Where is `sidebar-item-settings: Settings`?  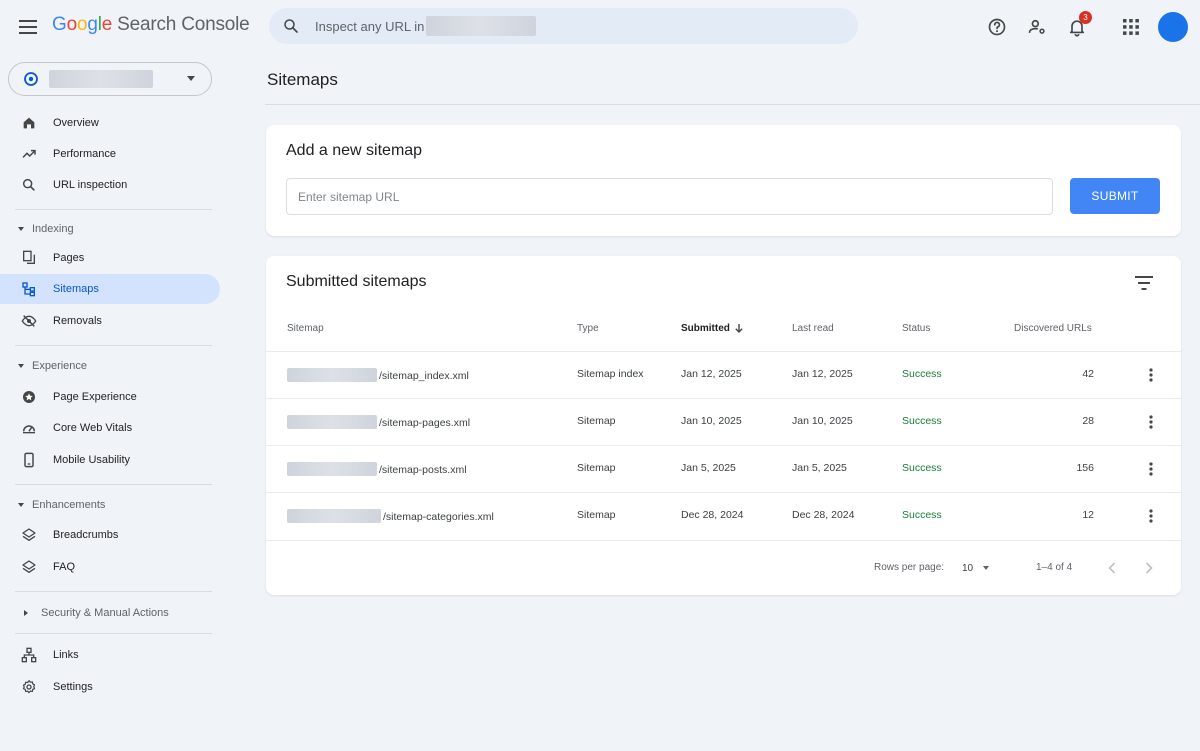
sidebar-item-settings: Settings is located at coordinates (110, 687).